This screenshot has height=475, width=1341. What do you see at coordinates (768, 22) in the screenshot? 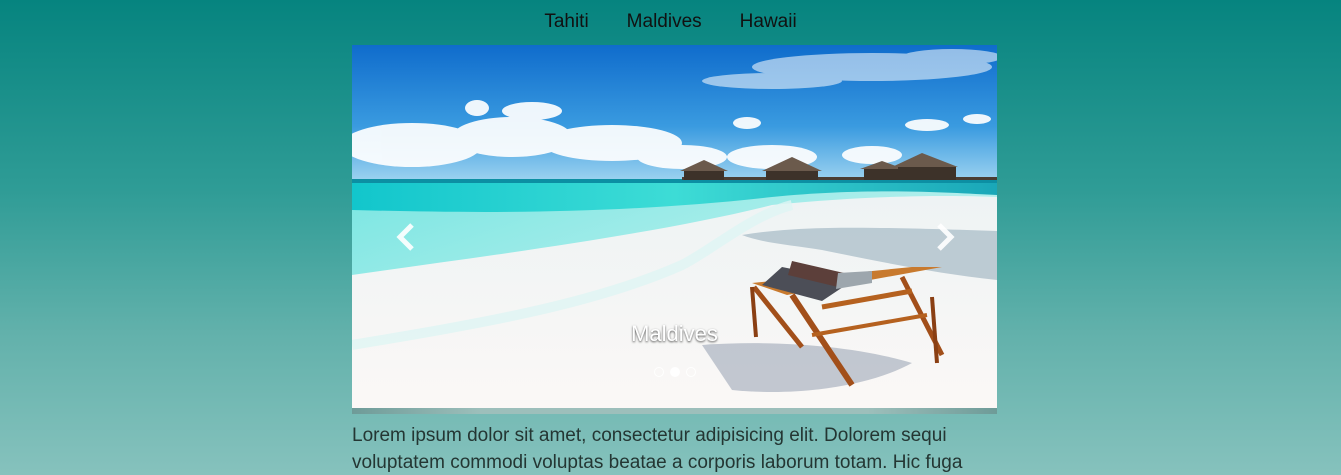
I see `nav-item-hawaii: Hawaii` at bounding box center [768, 22].